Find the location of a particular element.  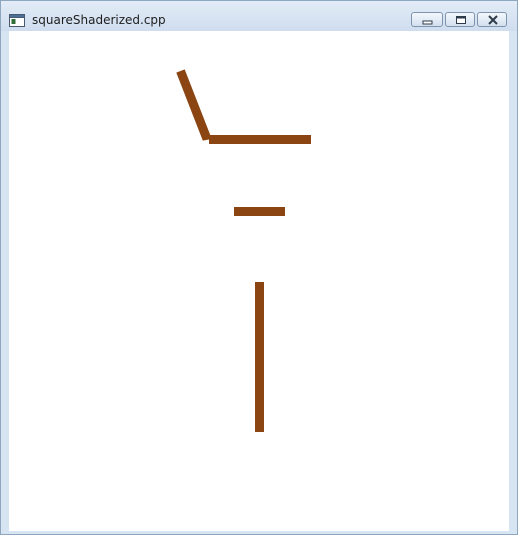

minimize-button is located at coordinates (427, 19).